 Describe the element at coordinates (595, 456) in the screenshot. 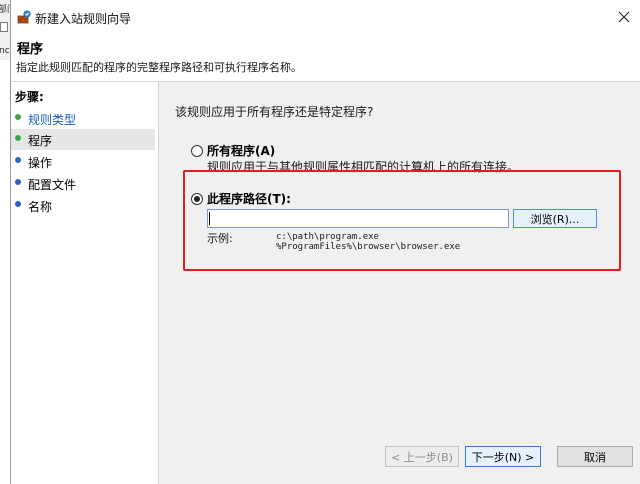

I see `cancel-button: 取消` at that location.